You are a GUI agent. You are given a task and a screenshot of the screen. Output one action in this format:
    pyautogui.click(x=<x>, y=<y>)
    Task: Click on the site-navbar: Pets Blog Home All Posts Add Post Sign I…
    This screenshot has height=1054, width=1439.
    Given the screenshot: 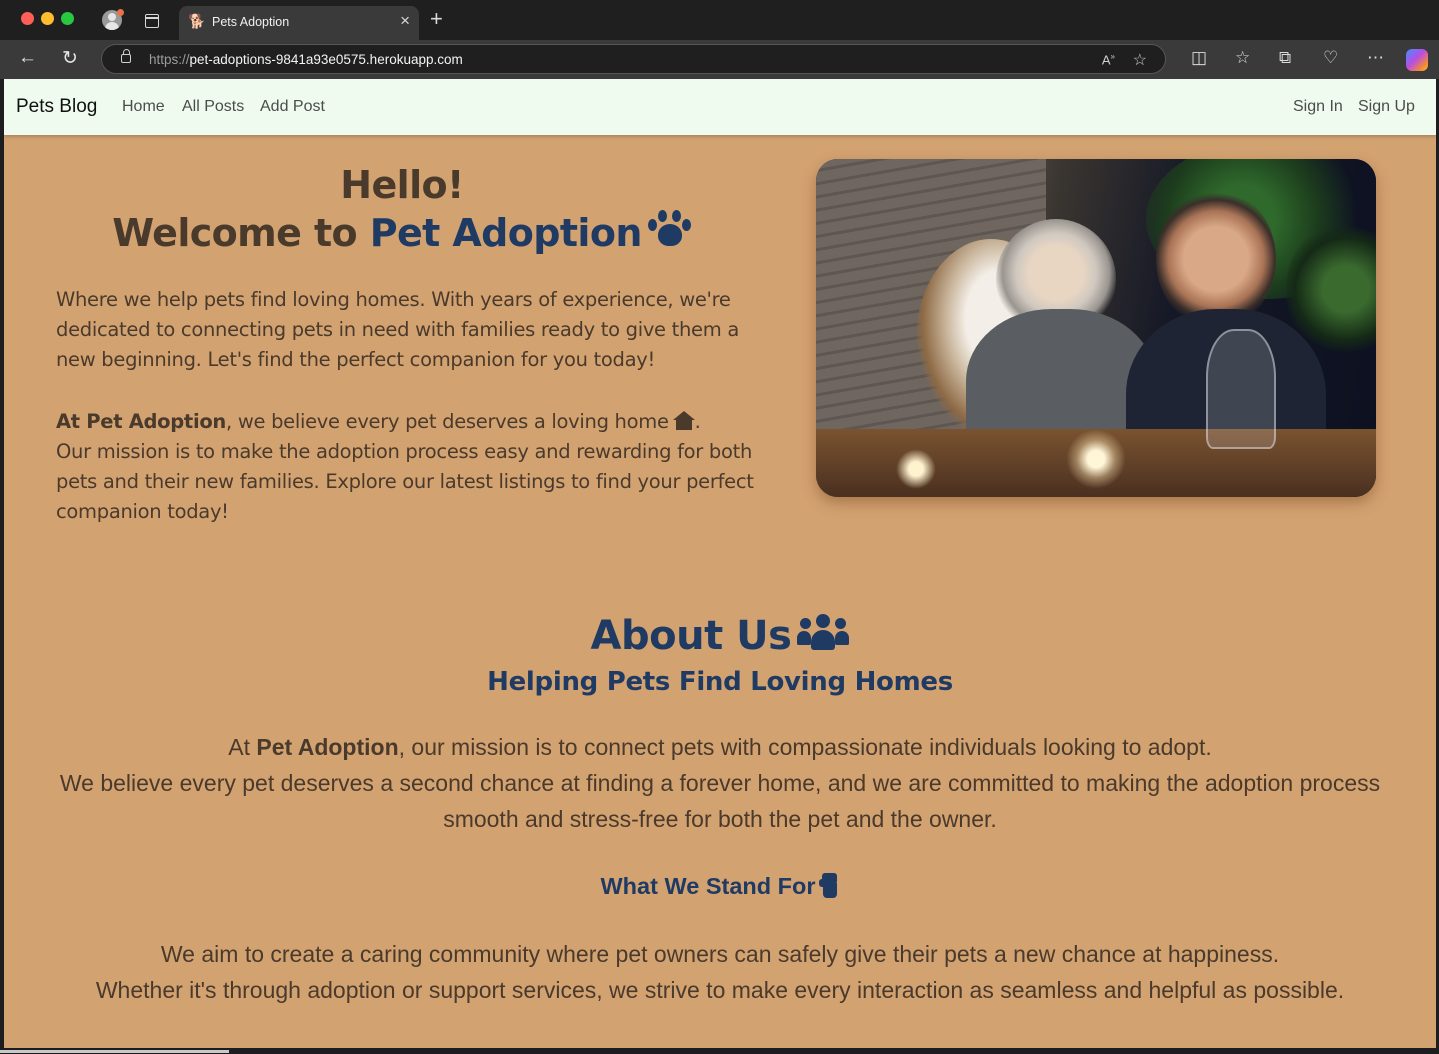 What is the action you would take?
    pyautogui.click(x=720, y=107)
    